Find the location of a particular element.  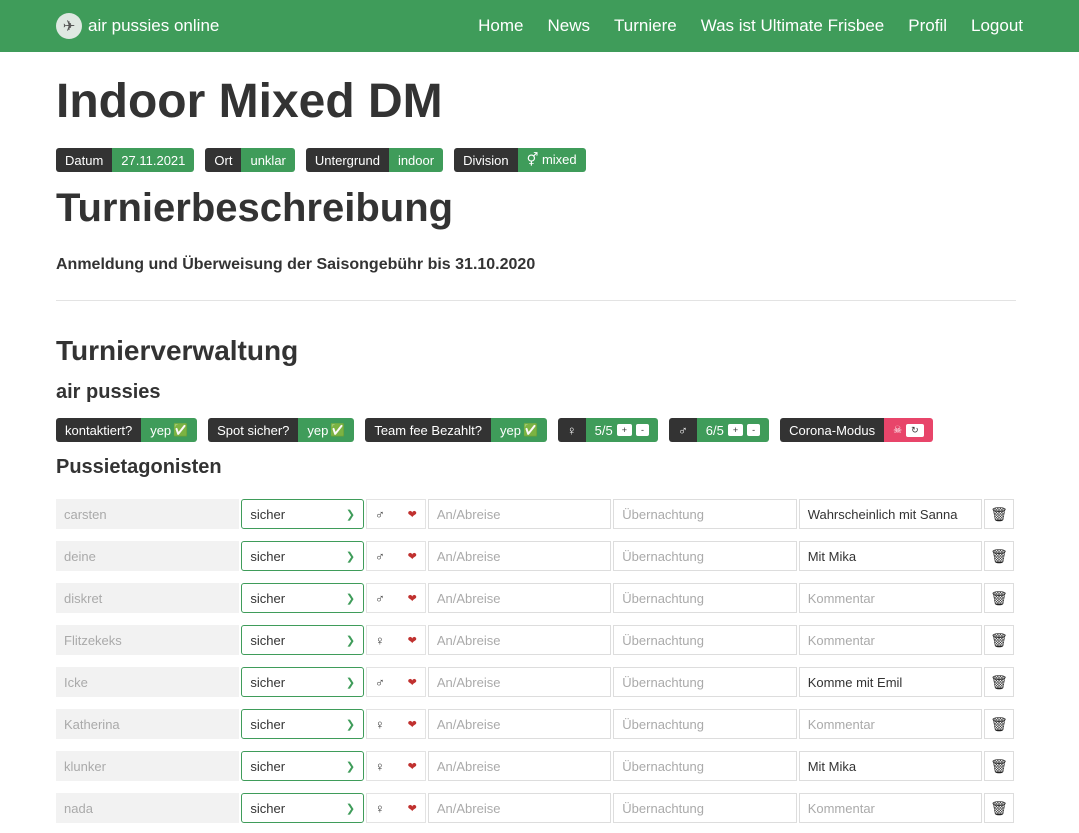

nav-link-profil: Profil is located at coordinates (927, 26).